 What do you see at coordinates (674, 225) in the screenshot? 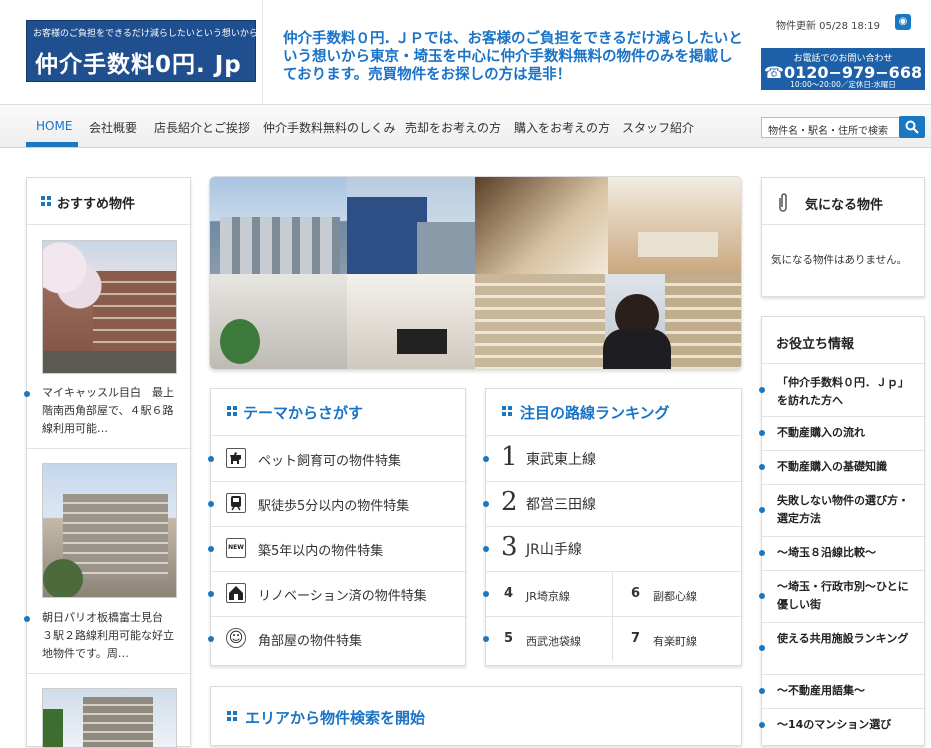
I see `hero-photo-interior` at bounding box center [674, 225].